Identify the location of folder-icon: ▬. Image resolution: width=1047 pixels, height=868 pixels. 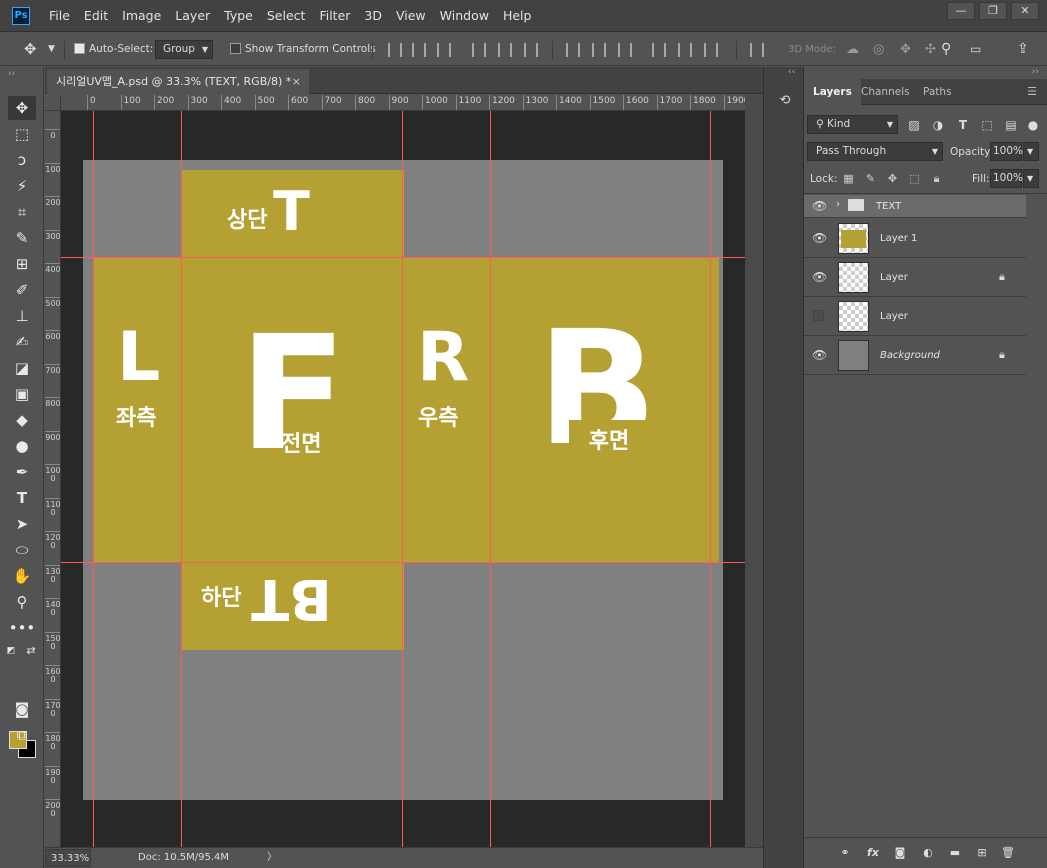
(955, 853).